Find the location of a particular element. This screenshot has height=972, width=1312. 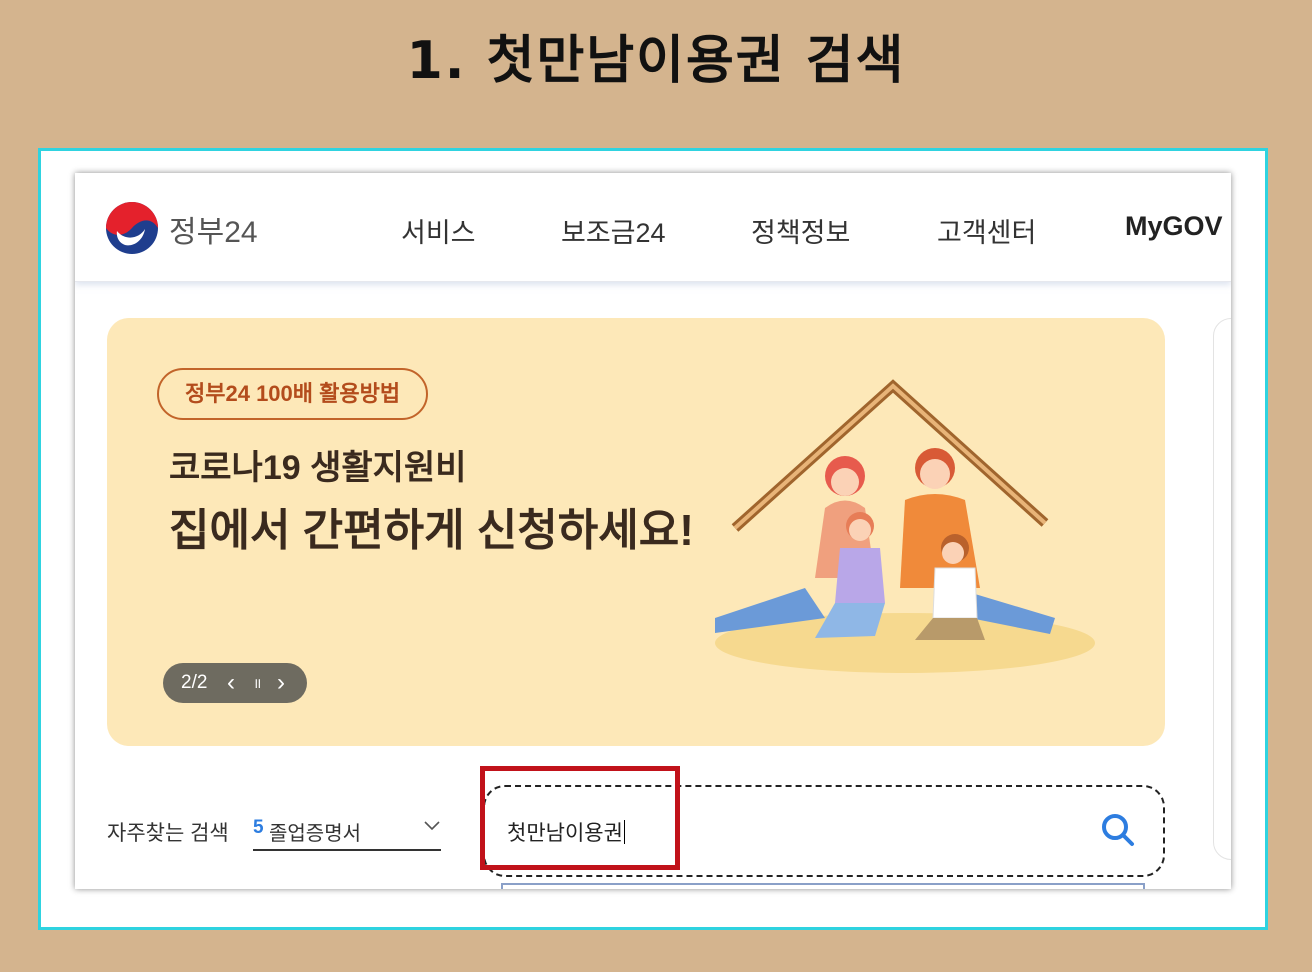

highlight-box is located at coordinates (580, 818).